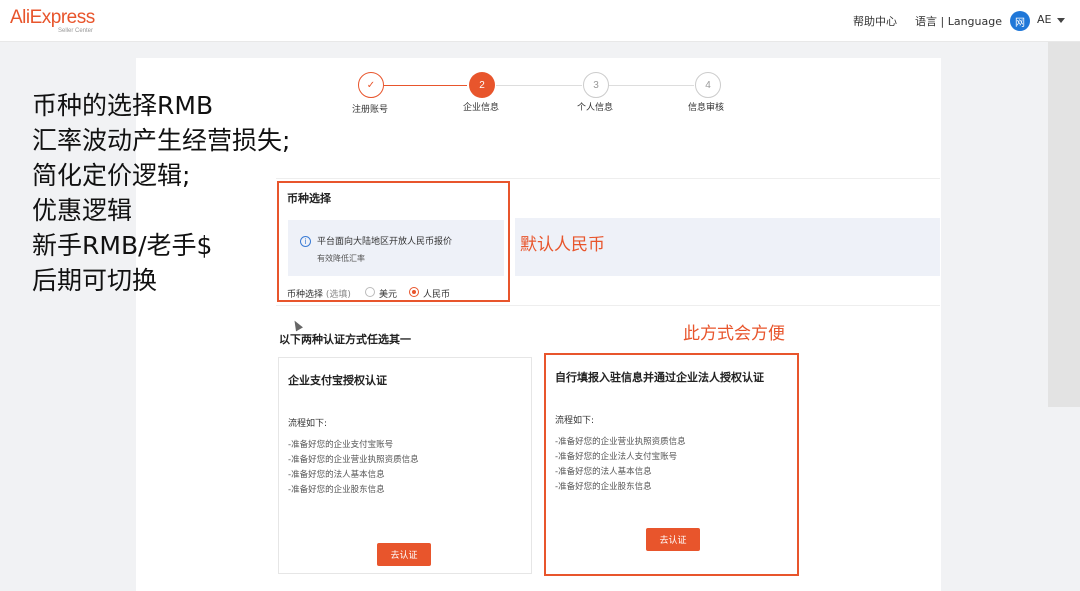 The image size is (1080, 591). Describe the element at coordinates (337, 380) in the screenshot. I see `auth-card-title: 企业支付宝授权认证` at that location.